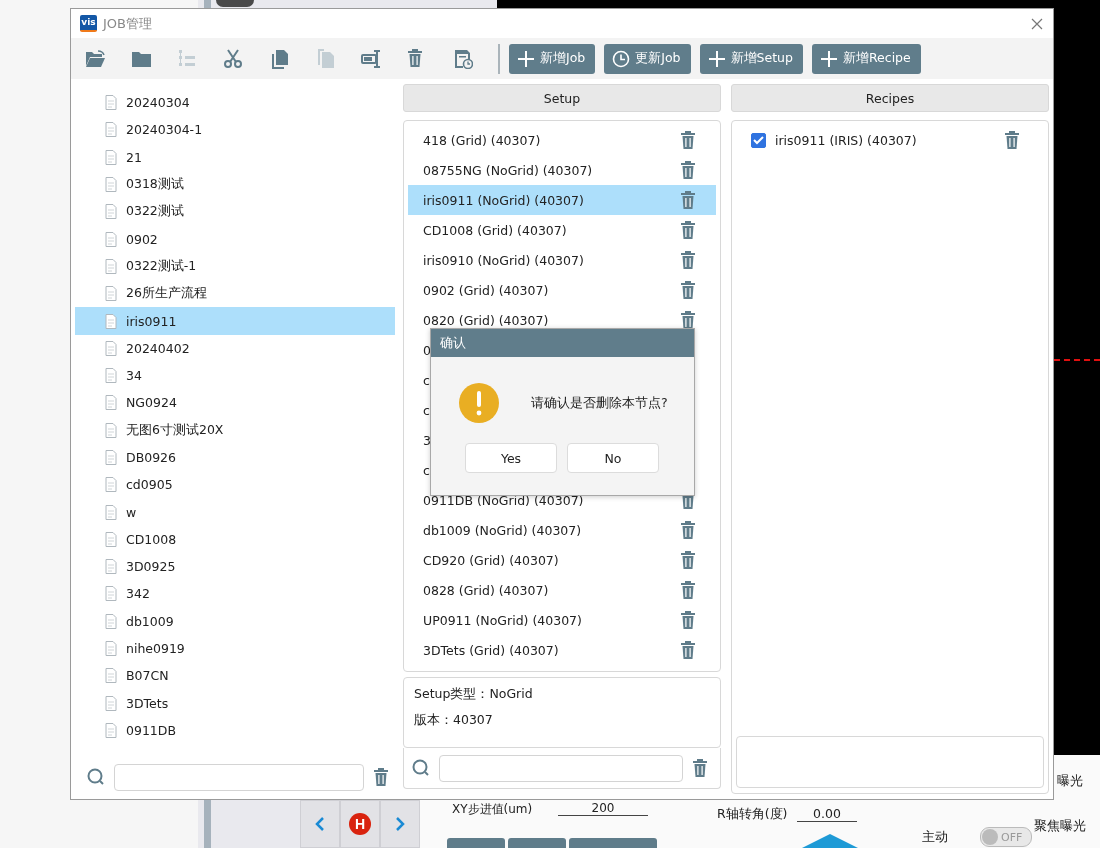 Image resolution: width=1100 pixels, height=848 pixels. I want to click on list-item: 418 (Grid) (40307), so click(562, 140).